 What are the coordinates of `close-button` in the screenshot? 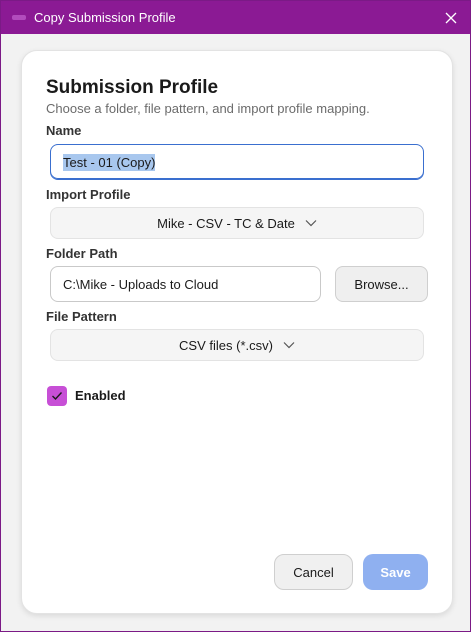 It's located at (451, 18).